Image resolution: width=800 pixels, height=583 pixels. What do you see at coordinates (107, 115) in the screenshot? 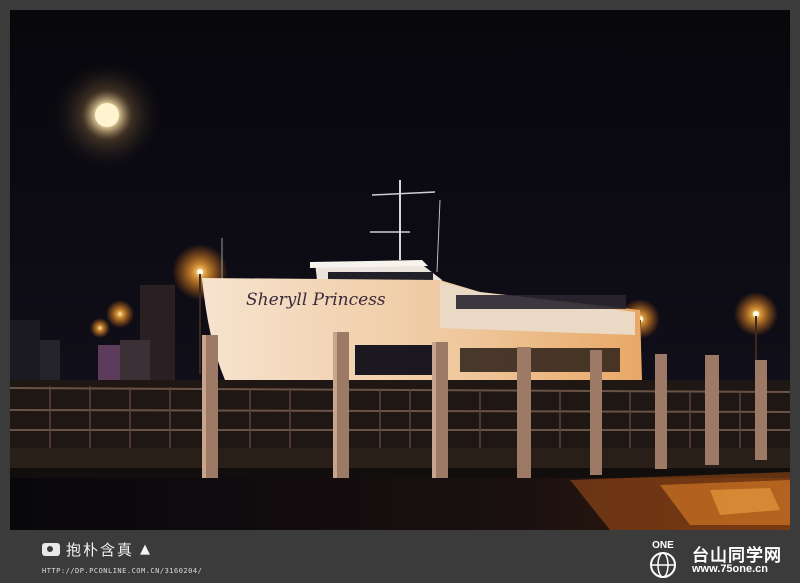
I see `moon` at bounding box center [107, 115].